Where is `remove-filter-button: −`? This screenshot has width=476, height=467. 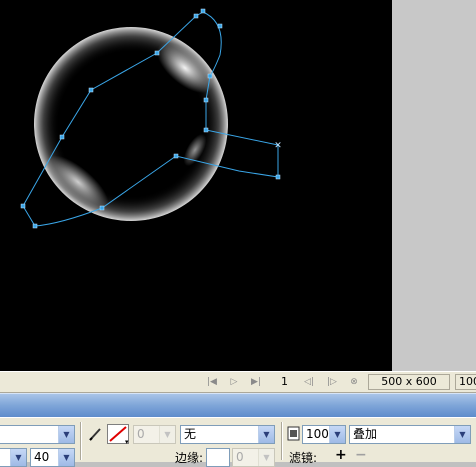 remove-filter-button: − is located at coordinates (361, 455).